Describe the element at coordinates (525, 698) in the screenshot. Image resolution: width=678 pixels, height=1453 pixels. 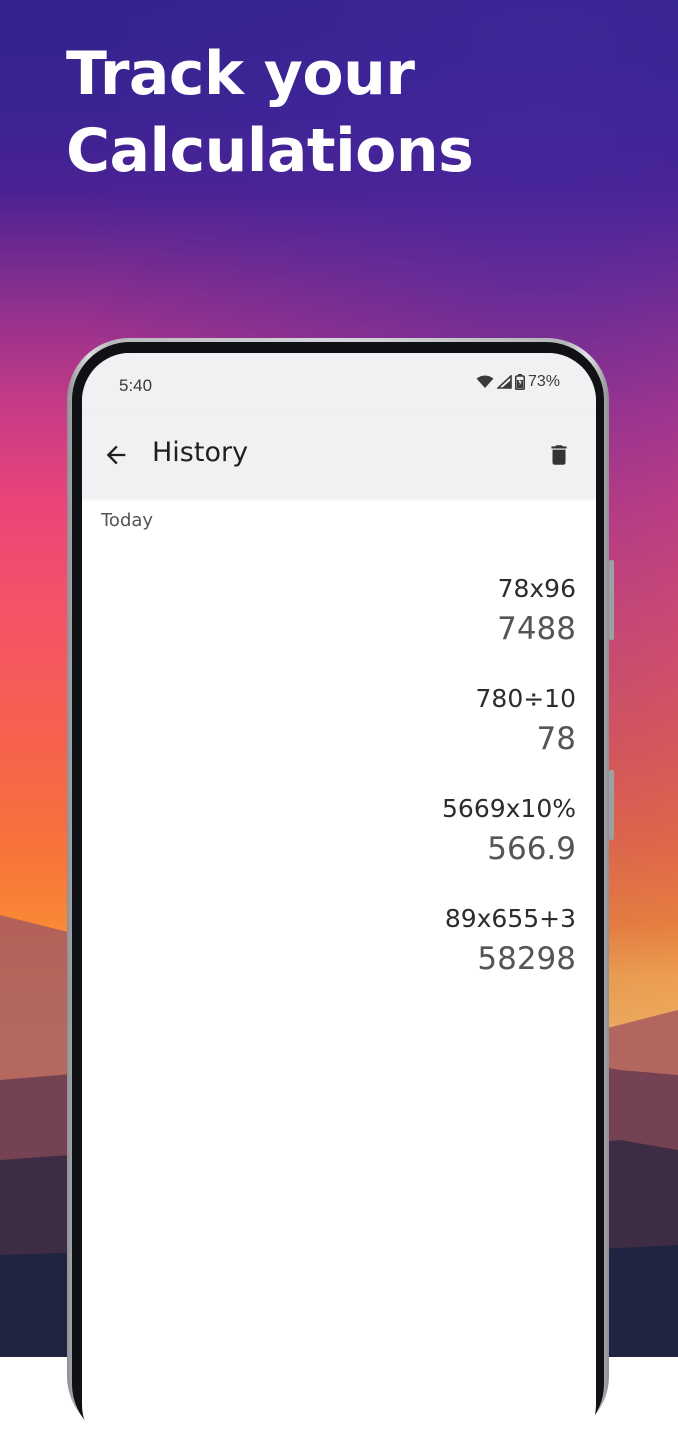
I see `history-expression: 780÷10` at that location.